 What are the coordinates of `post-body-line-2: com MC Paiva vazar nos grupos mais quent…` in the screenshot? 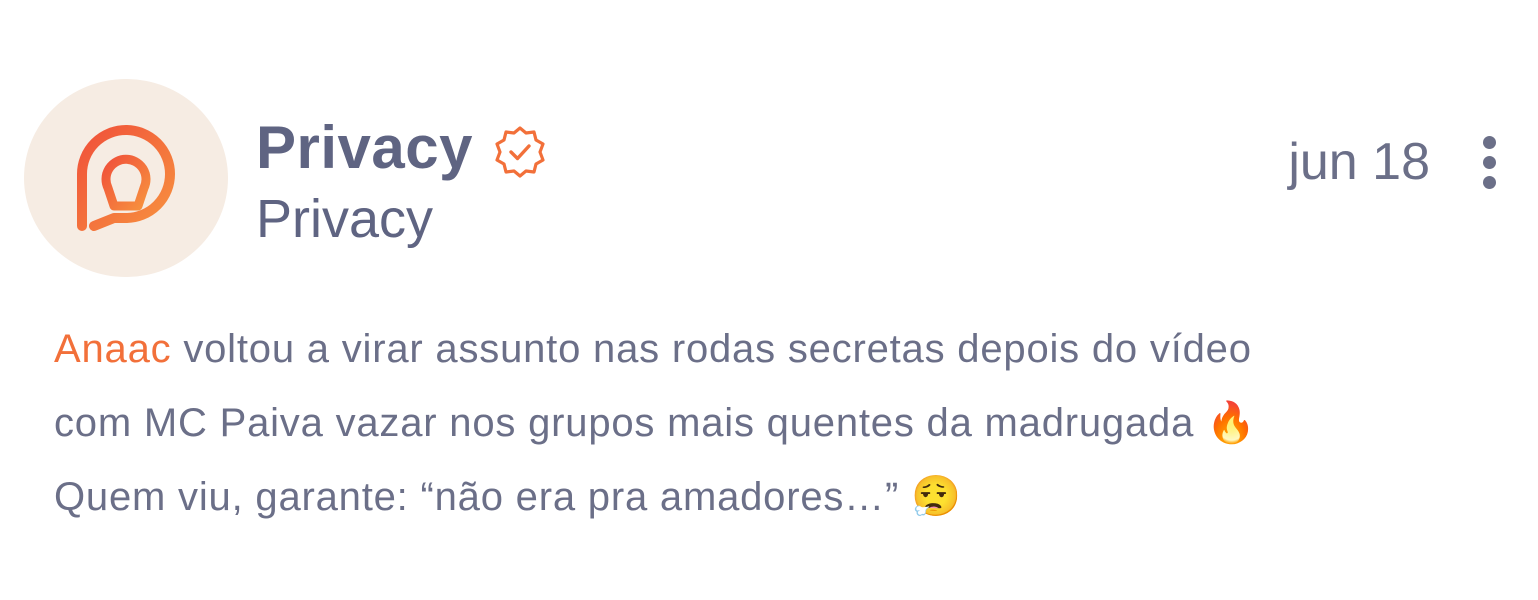 It's located at (655, 423).